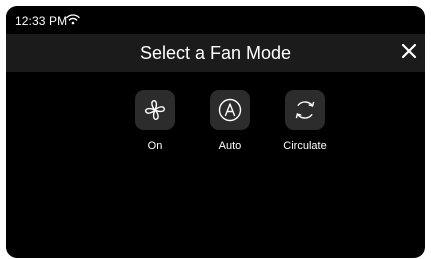  I want to click on fan-mode-auto-label: Auto, so click(230, 146).